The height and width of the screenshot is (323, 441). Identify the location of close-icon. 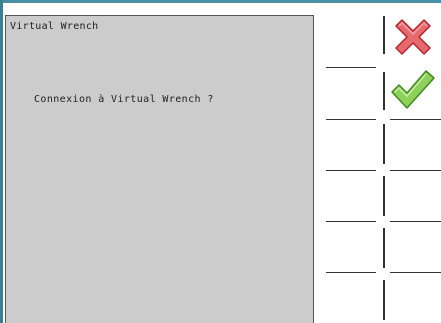
(413, 37).